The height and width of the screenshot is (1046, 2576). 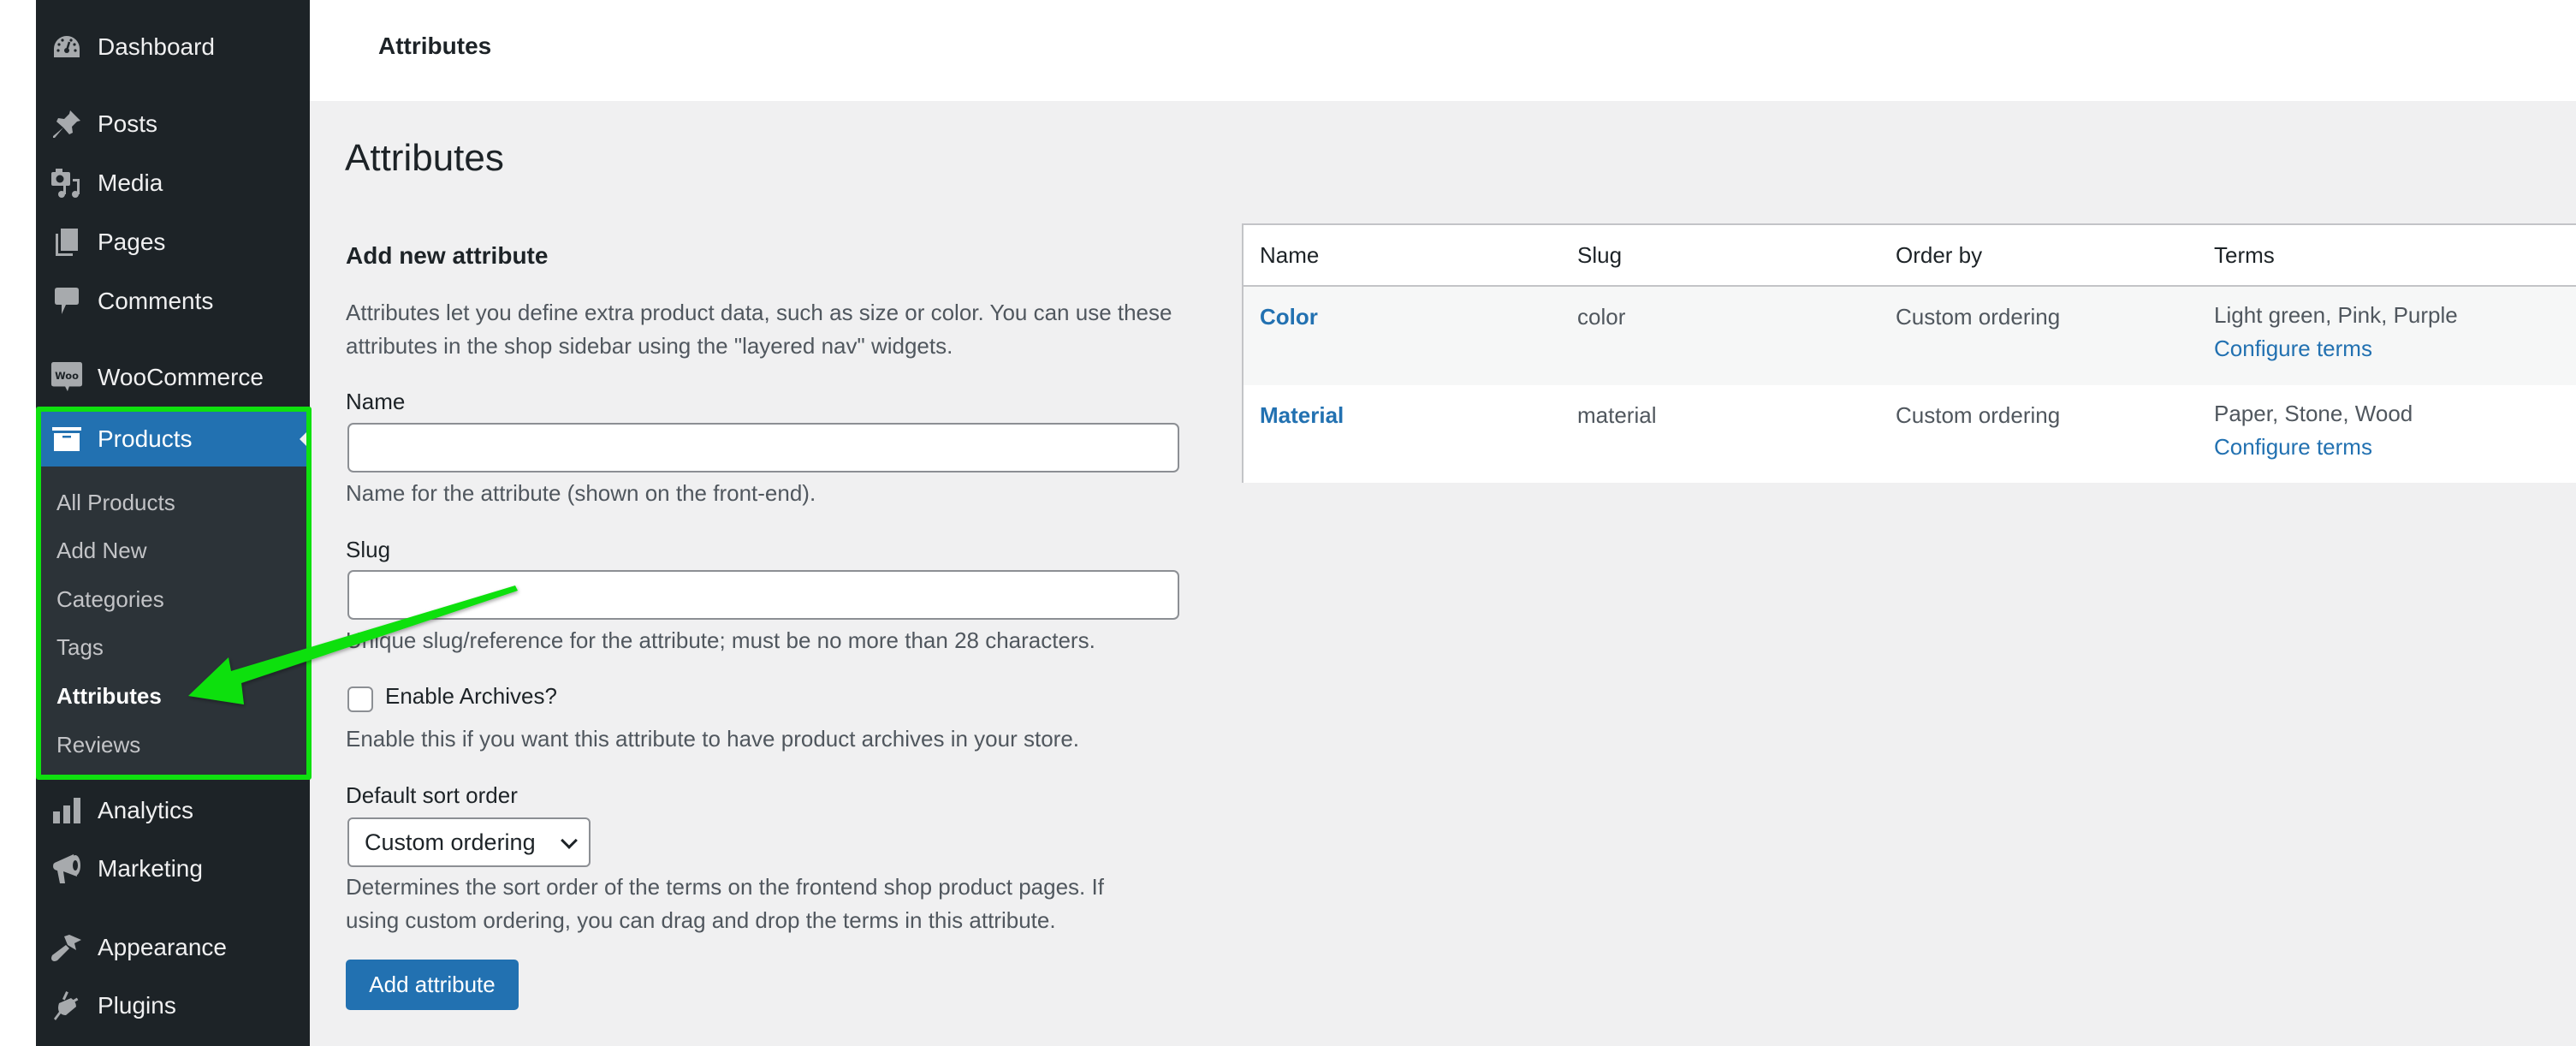 What do you see at coordinates (2336, 315) in the screenshot?
I see `attribute-terms: Light green, Pink, Purple` at bounding box center [2336, 315].